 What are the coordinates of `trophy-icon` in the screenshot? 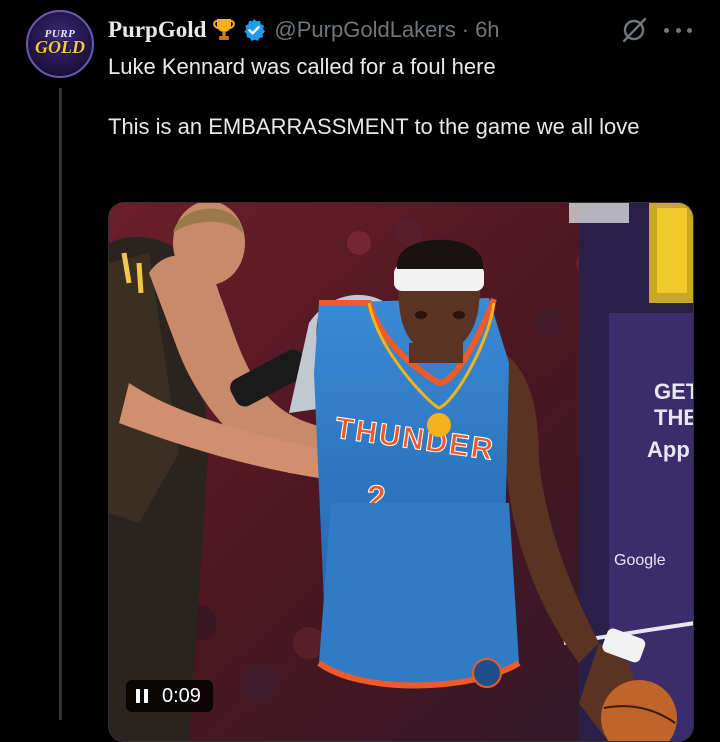 It's located at (224, 29).